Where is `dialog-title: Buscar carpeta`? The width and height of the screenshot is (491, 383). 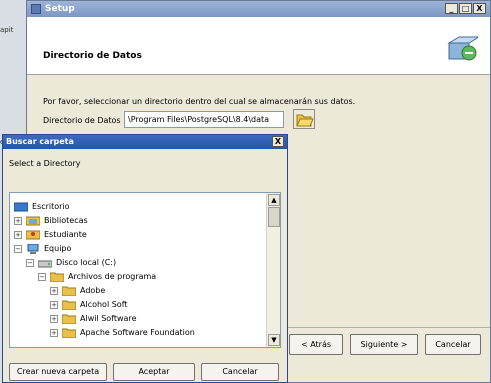
dialog-title: Buscar carpeta is located at coordinates (40, 141).